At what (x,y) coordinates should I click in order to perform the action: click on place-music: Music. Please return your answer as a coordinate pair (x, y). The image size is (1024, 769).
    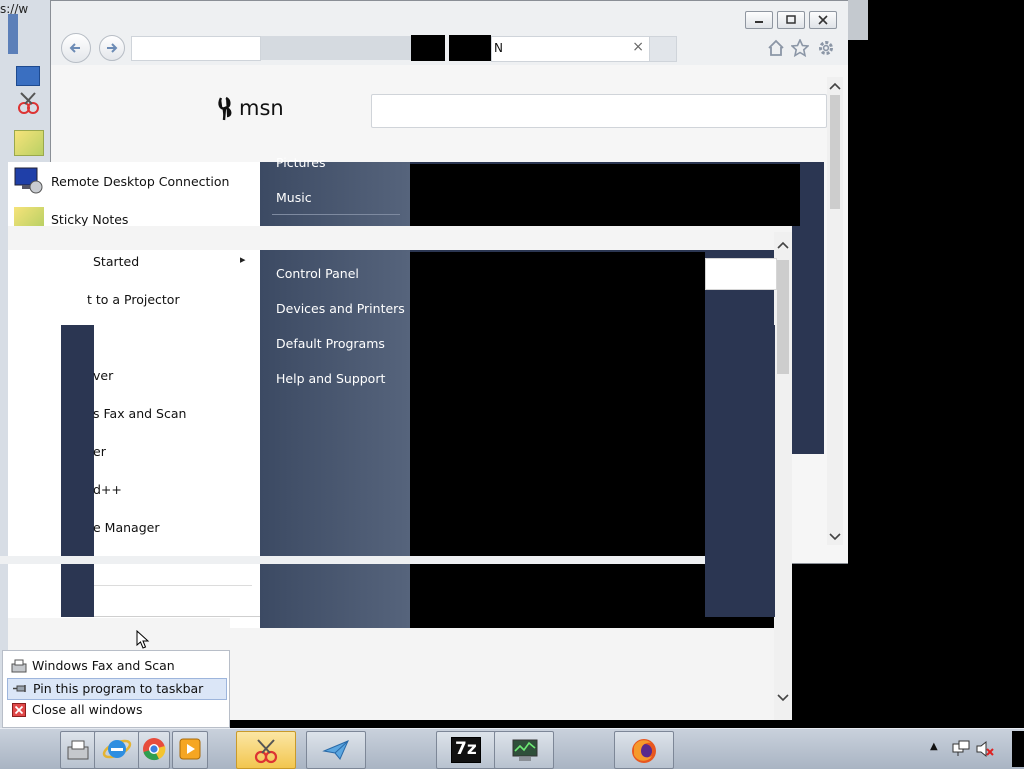
    Looking at the image, I should click on (294, 197).